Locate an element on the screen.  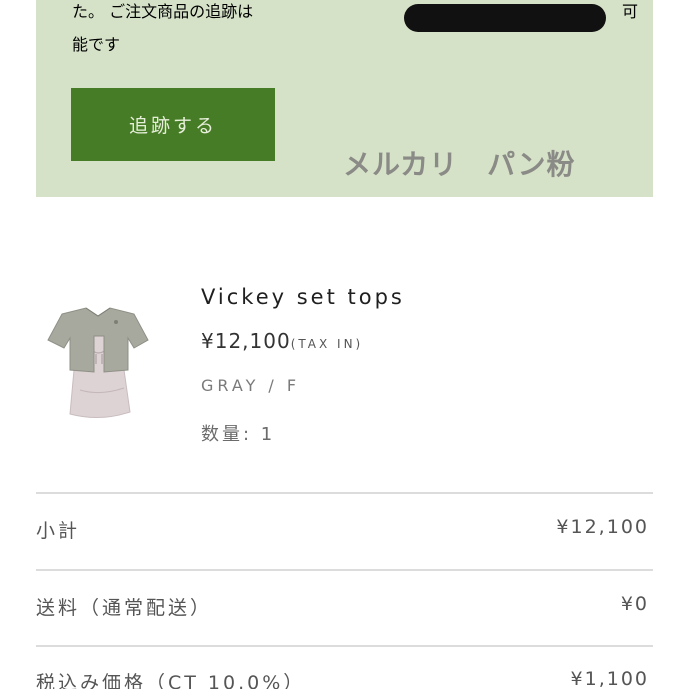
watermark-text: メルカリ パン粉 is located at coordinates (459, 164).